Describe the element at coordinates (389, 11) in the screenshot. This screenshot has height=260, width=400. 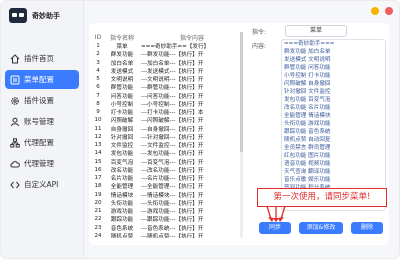
I see `close-button` at that location.